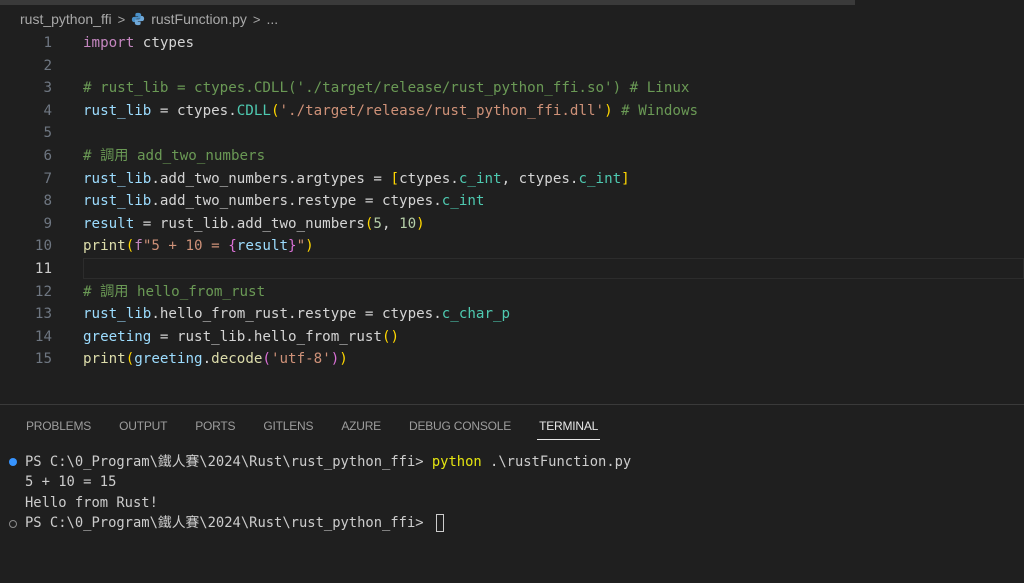 The height and width of the screenshot is (583, 1024). Describe the element at coordinates (540, 178) in the screenshot. I see `code-token: , ctypes.` at that location.